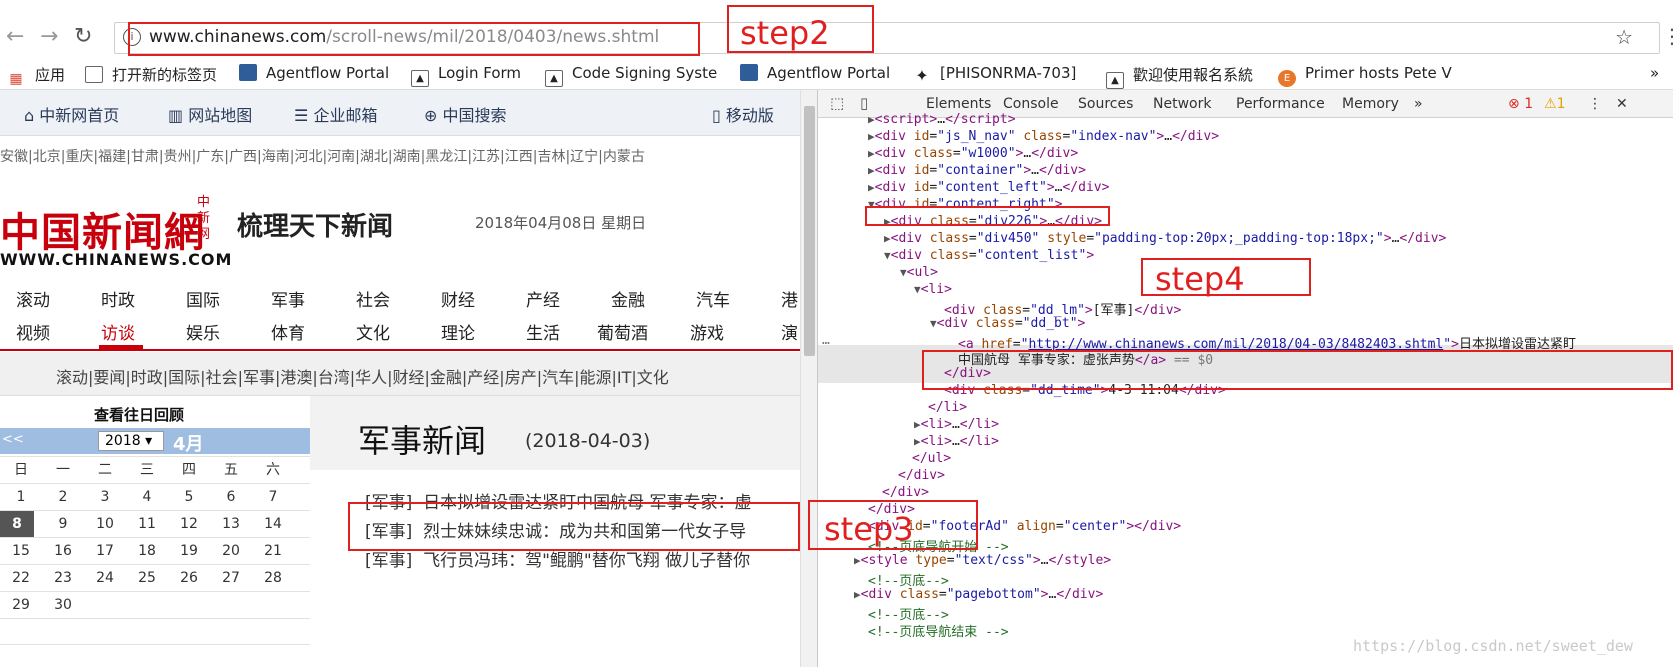 This screenshot has height=667, width=1673. Describe the element at coordinates (1031, 104) in the screenshot. I see `tab-console: Console` at that location.